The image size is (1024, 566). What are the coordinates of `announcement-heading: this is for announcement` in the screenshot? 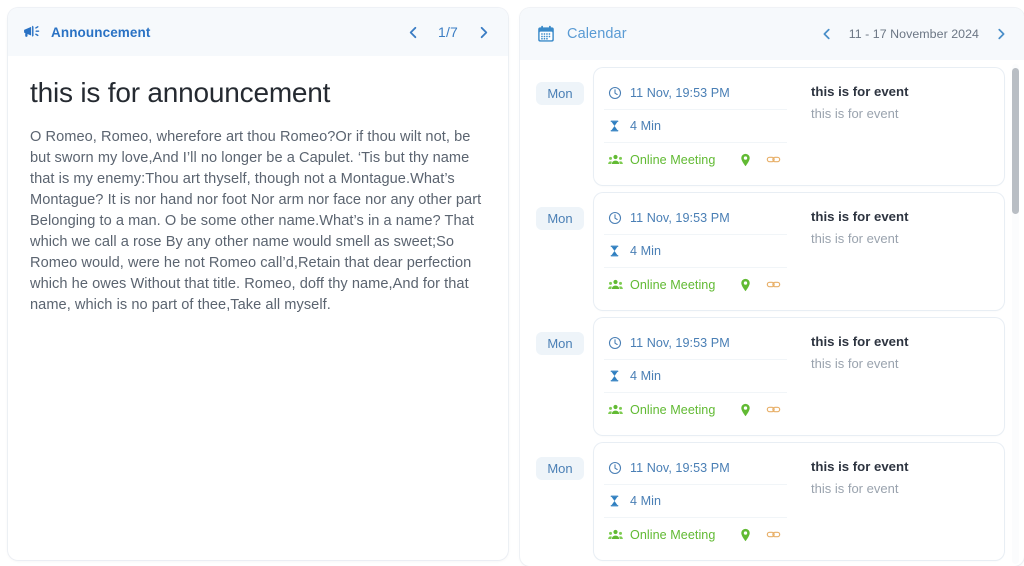 It's located at (180, 92).